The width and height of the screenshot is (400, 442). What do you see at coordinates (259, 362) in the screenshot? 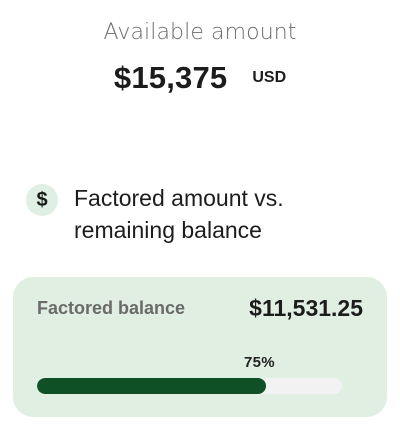
I see `progress-percent-label: 75%` at bounding box center [259, 362].